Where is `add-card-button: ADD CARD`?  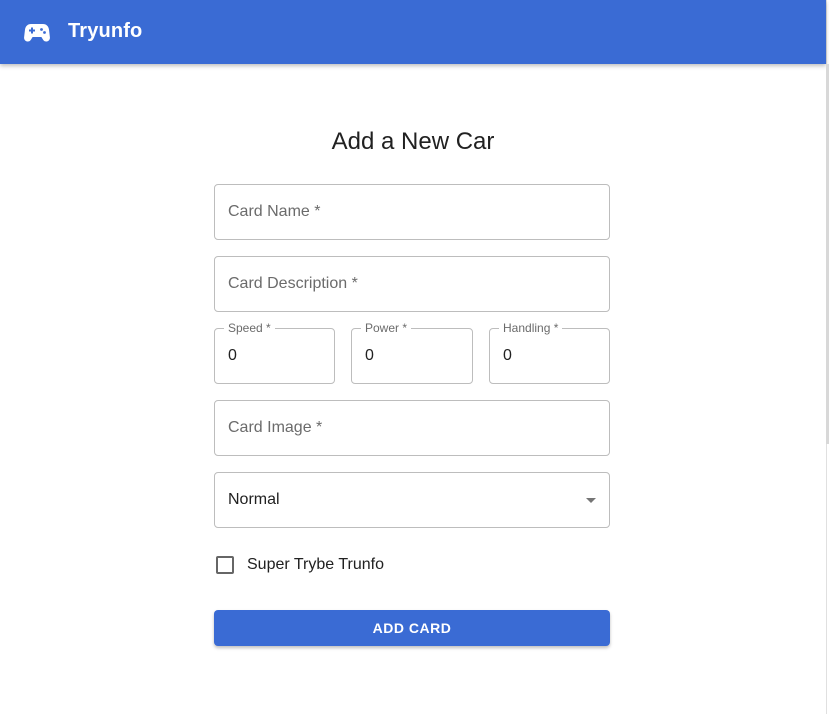
add-card-button: ADD CARD is located at coordinates (412, 628).